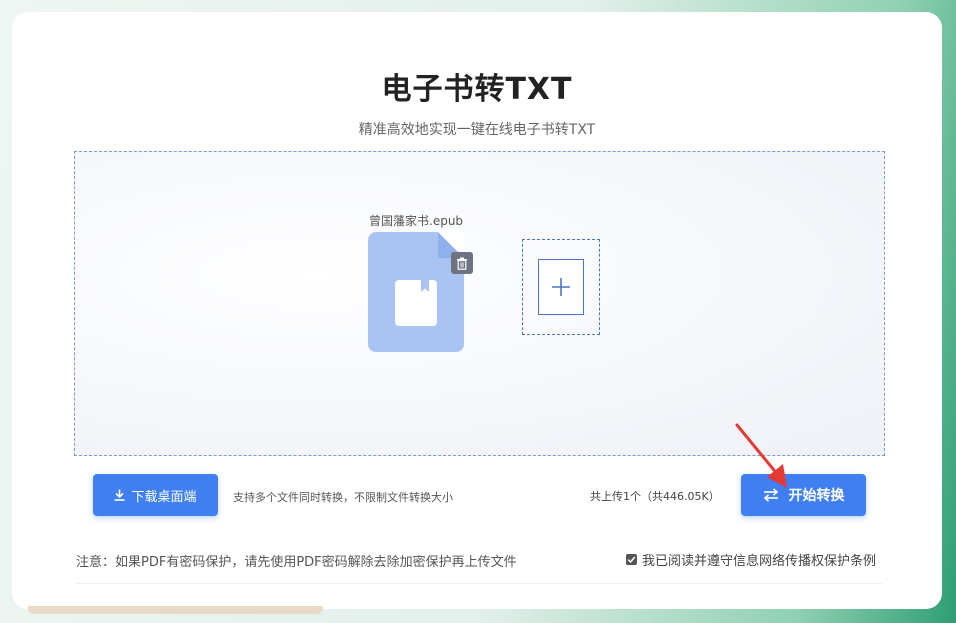 This screenshot has height=623, width=956. I want to click on trash-icon, so click(462, 263).